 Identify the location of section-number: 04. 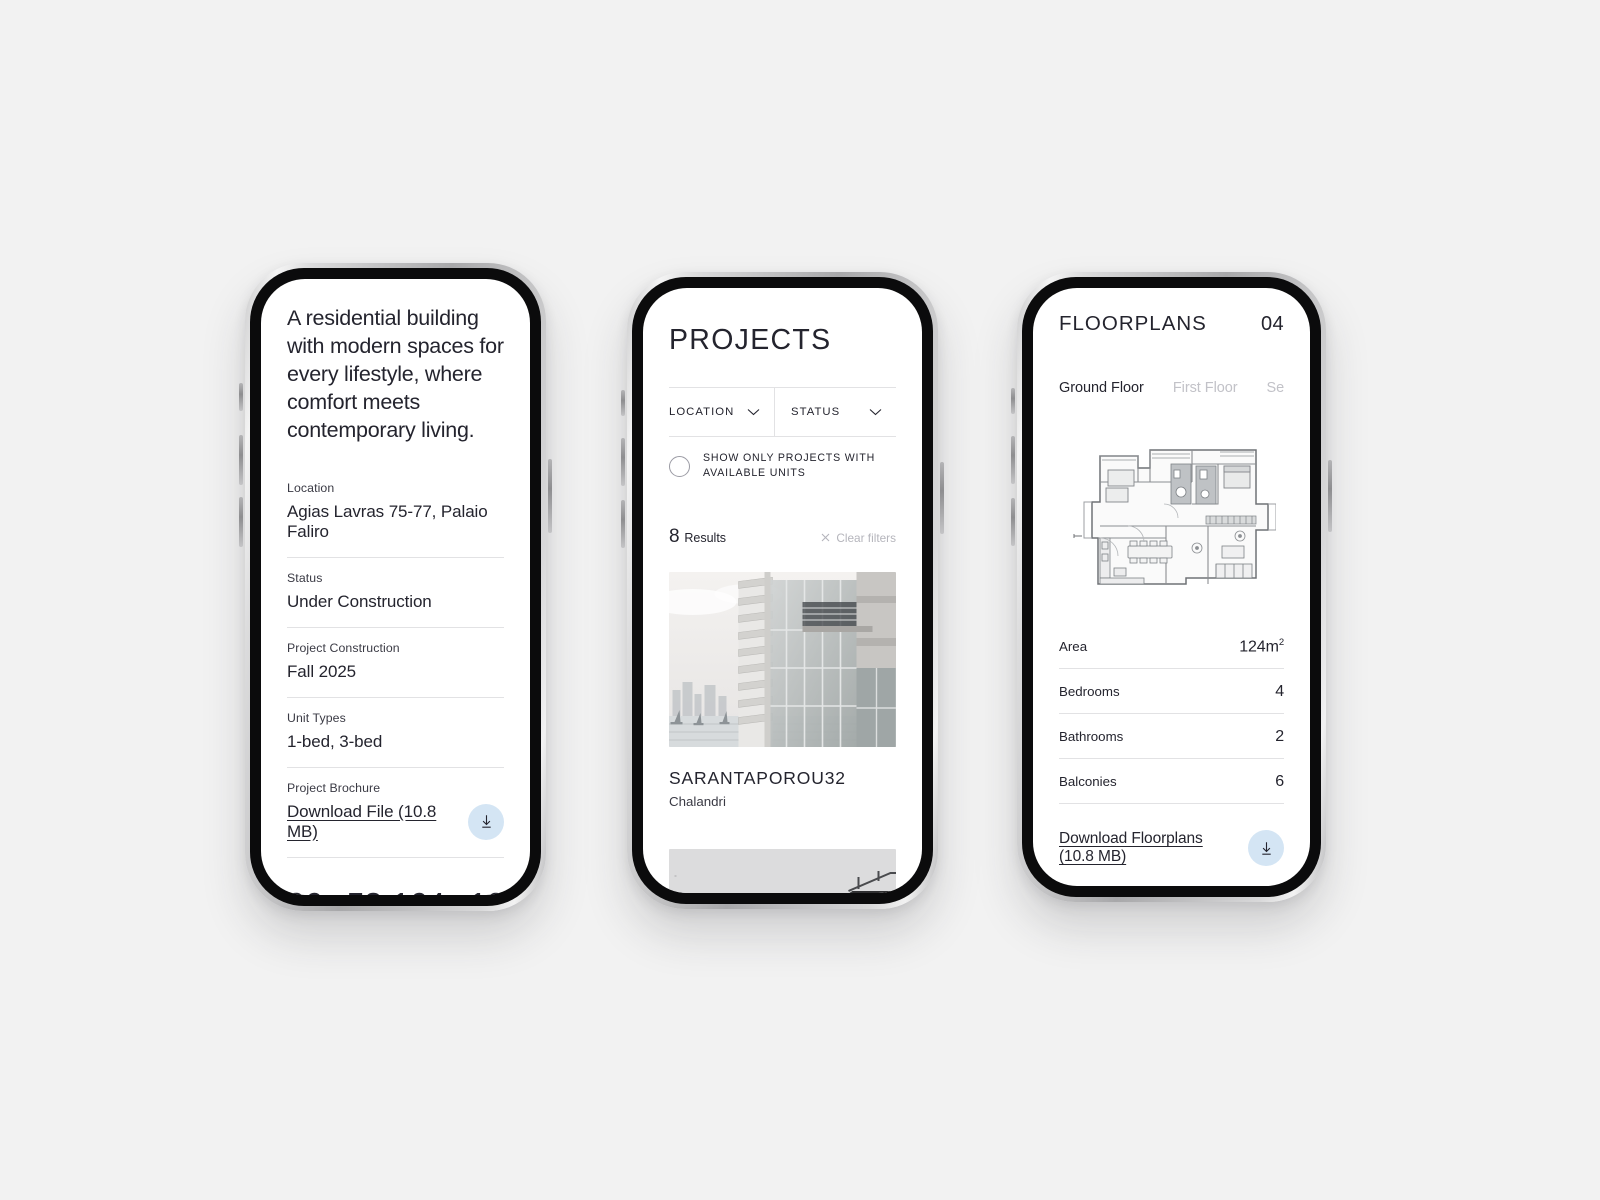
(1272, 324).